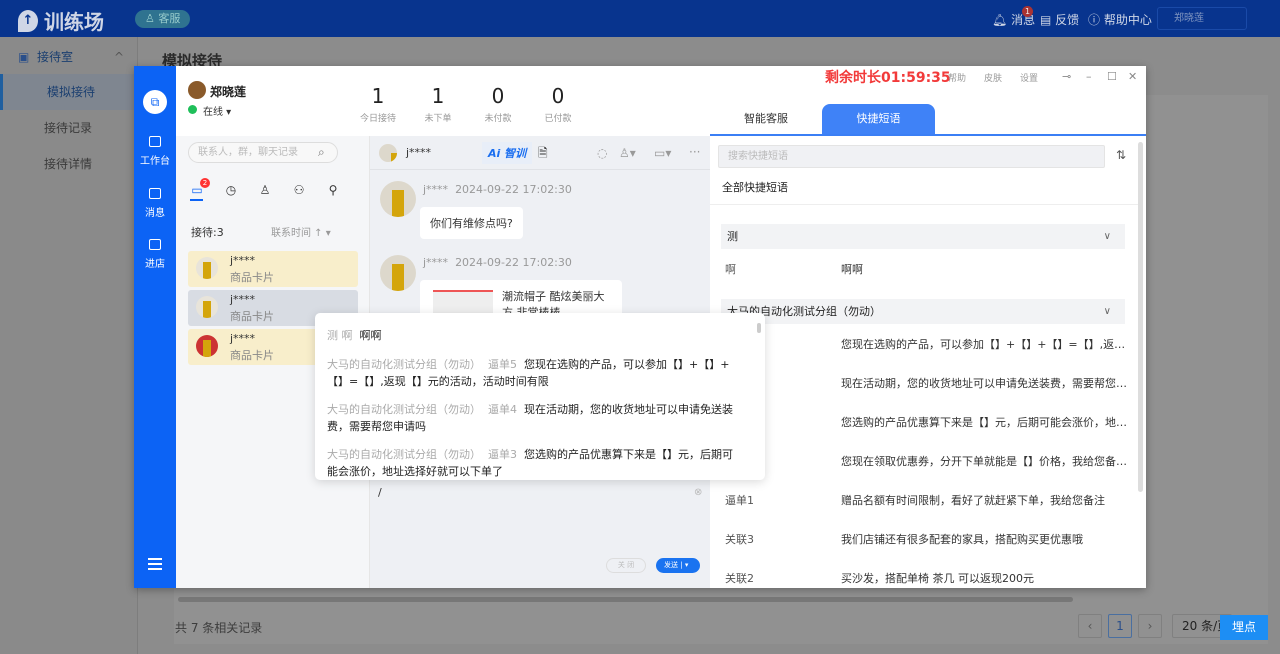 The height and width of the screenshot is (654, 1280). Describe the element at coordinates (507, 153) in the screenshot. I see `ai-training-button: Ai 智训` at that location.